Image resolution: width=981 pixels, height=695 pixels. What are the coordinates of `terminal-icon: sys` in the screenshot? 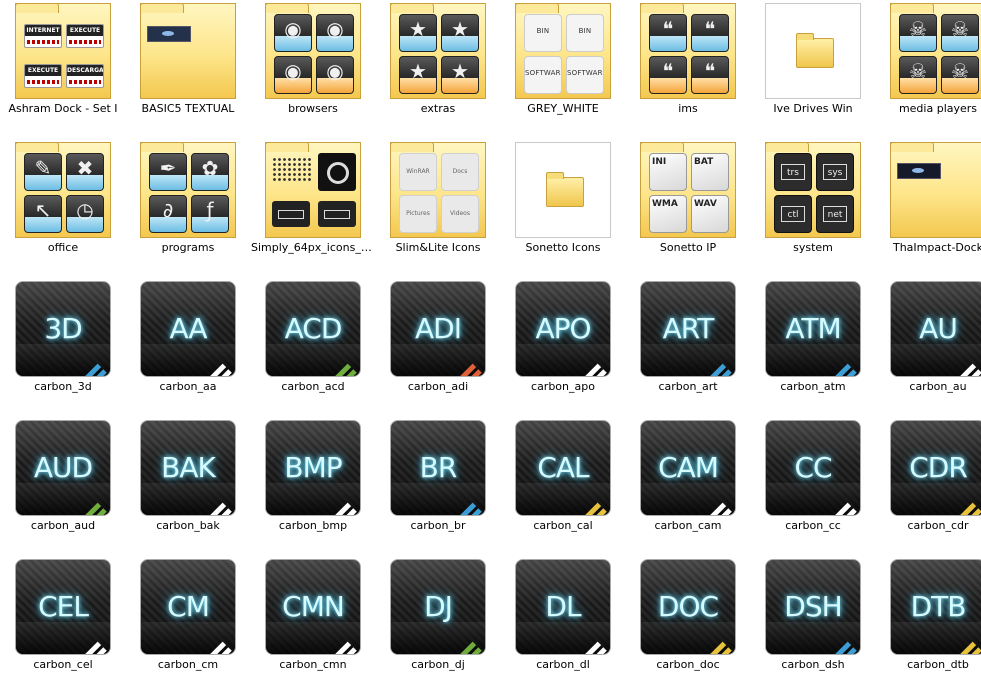 It's located at (835, 172).